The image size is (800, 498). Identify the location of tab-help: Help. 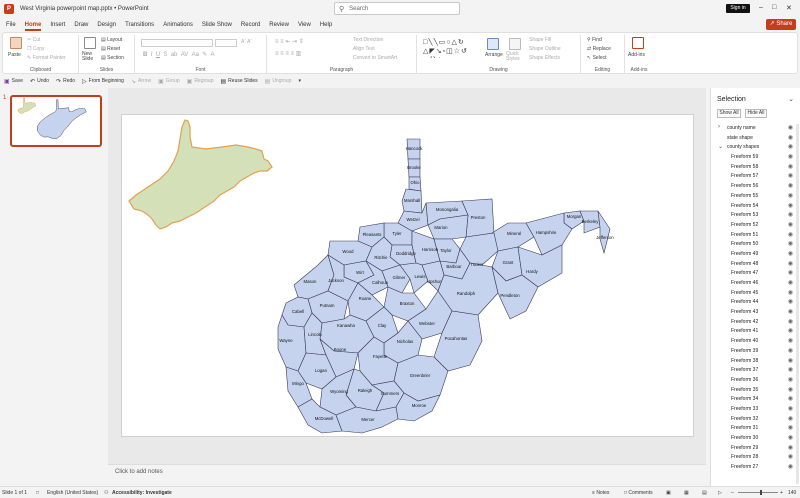
(326, 25).